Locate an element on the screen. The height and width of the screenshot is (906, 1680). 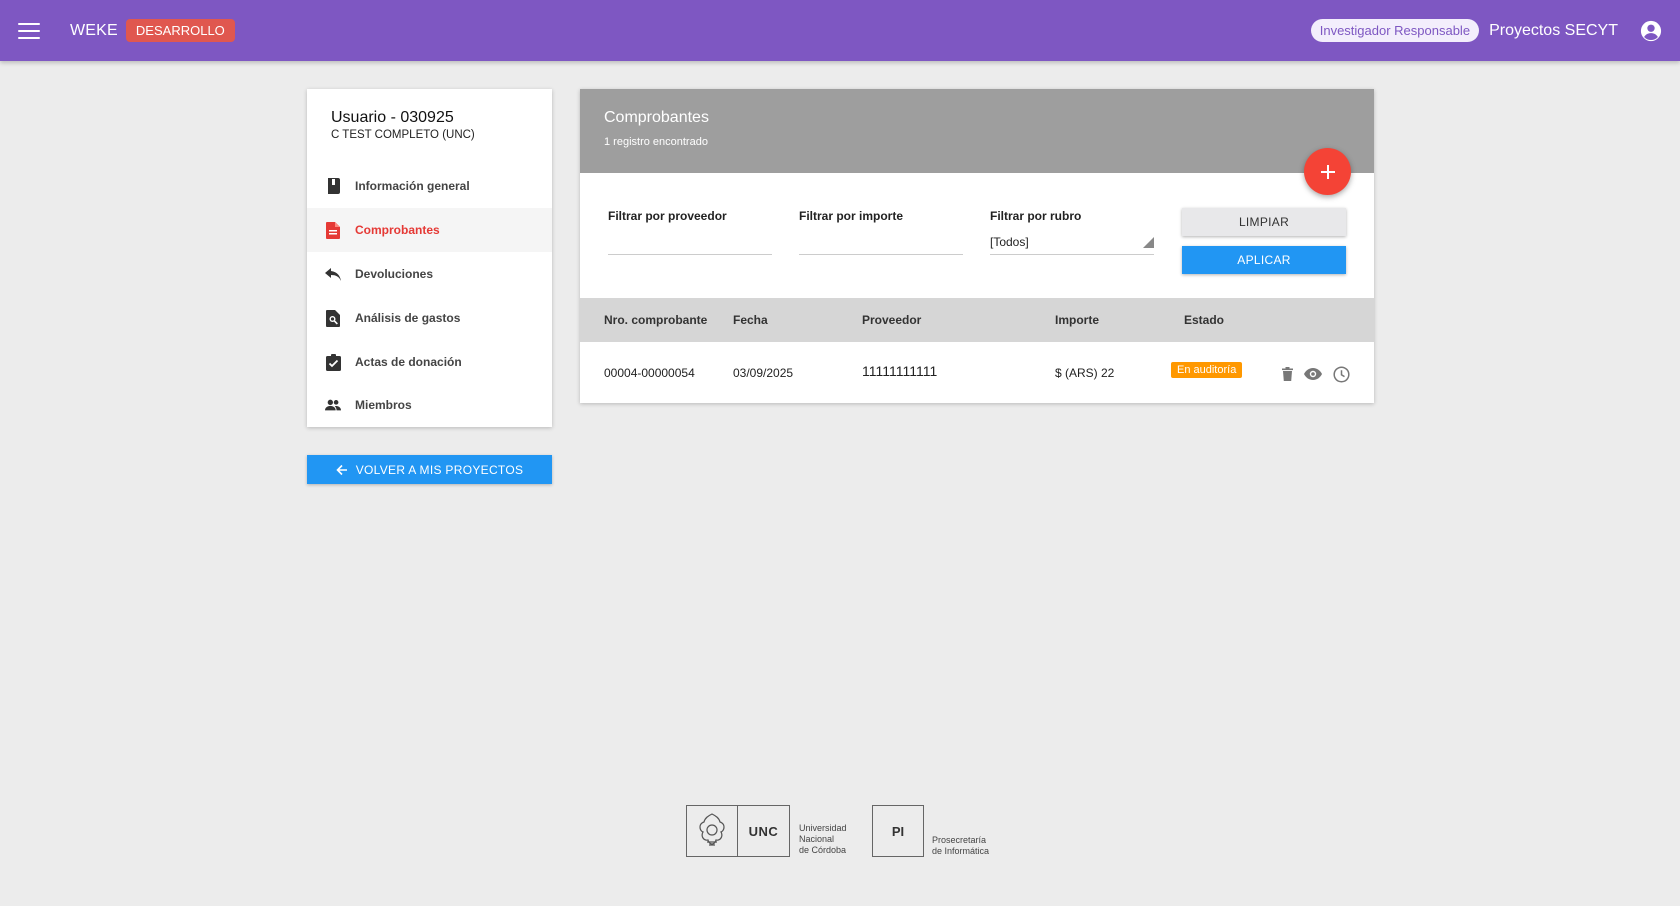
provider-filter-input is located at coordinates (690, 242).